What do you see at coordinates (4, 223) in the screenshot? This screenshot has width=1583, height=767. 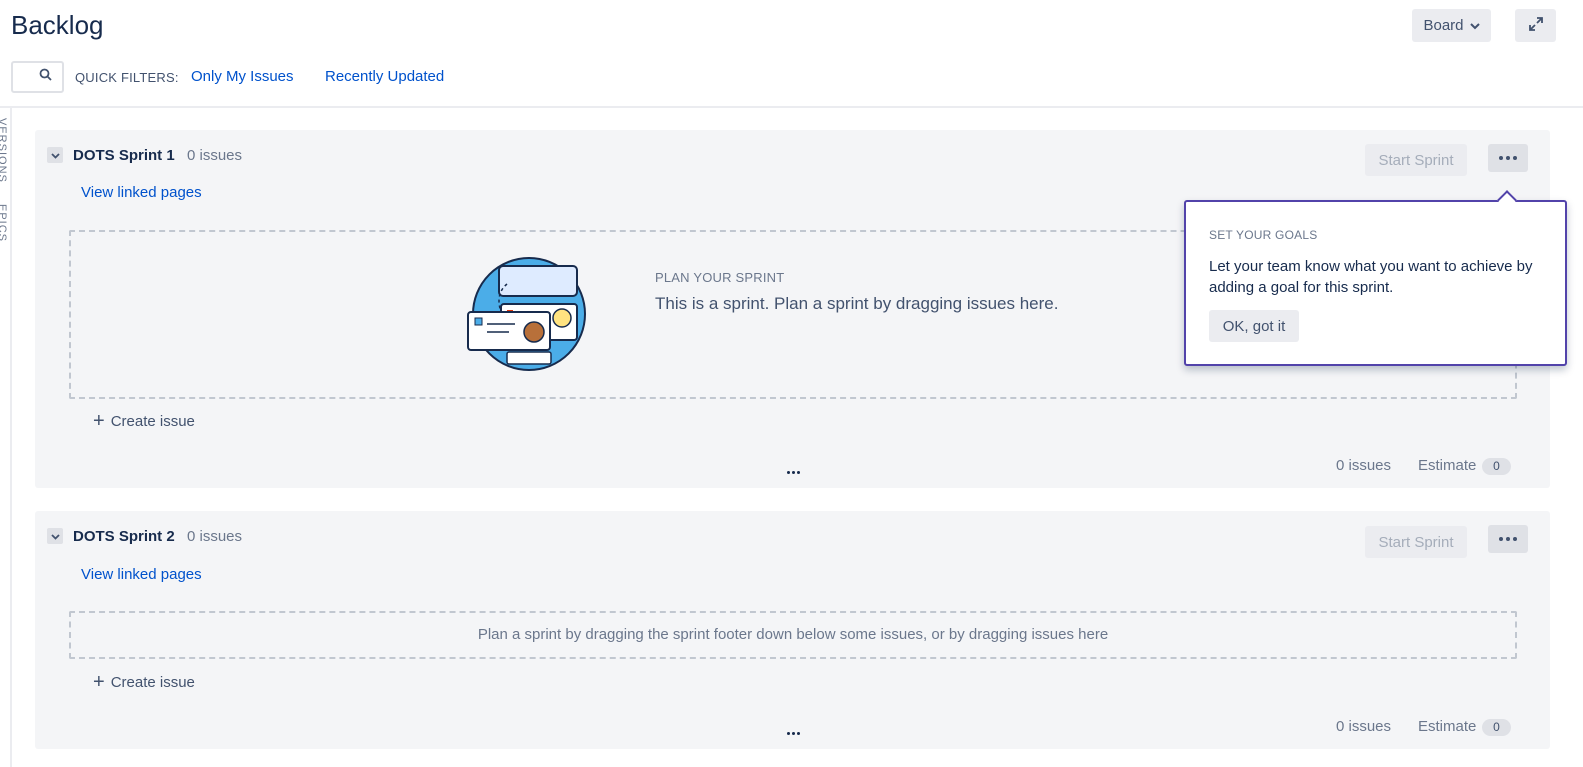 I see `side-tab-epics: EPICS` at bounding box center [4, 223].